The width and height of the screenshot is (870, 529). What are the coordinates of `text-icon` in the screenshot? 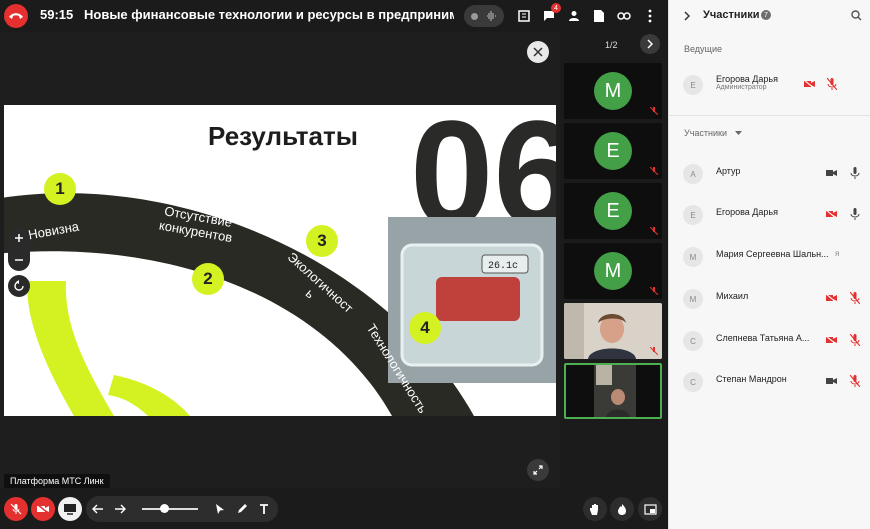 It's located at (264, 509).